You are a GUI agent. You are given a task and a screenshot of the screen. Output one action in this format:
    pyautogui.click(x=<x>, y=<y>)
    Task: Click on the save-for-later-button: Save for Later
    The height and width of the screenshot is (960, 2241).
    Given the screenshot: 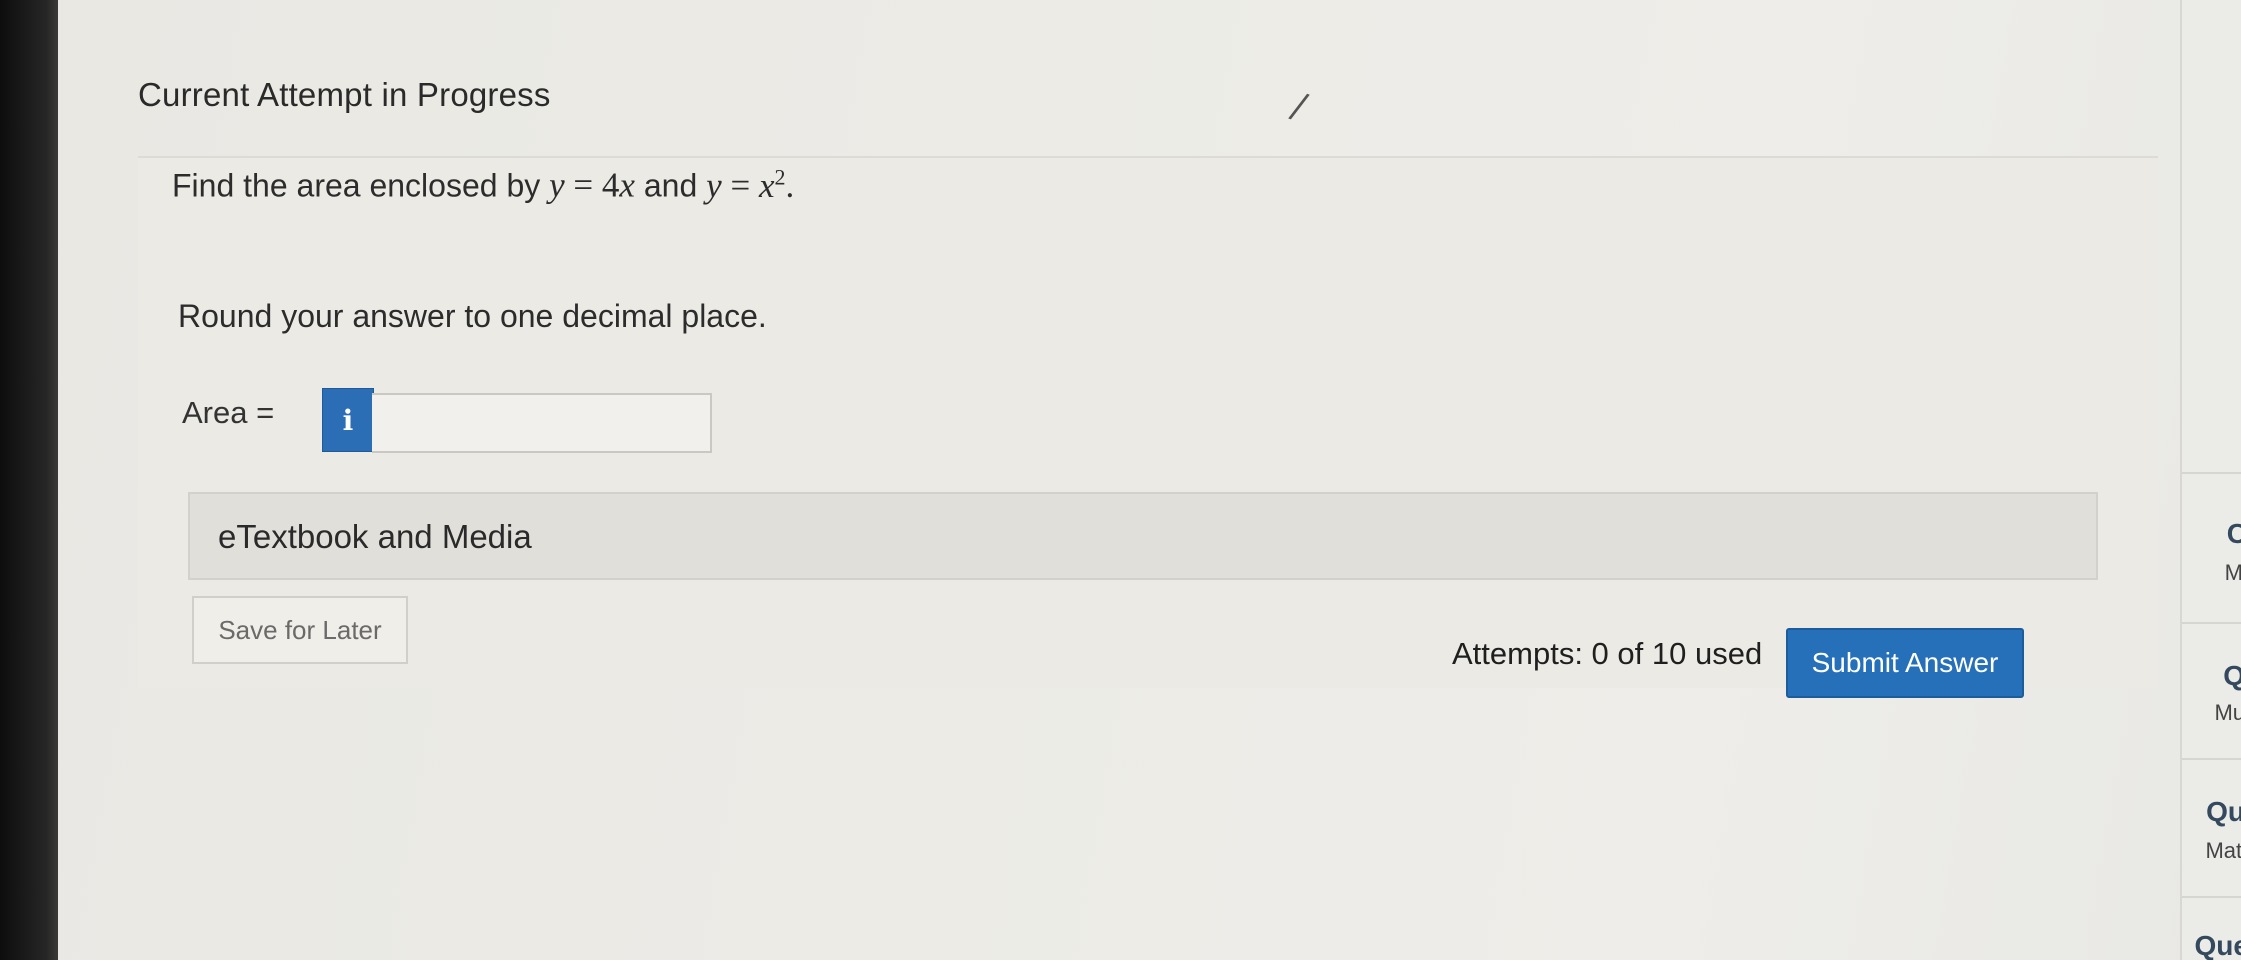 What is the action you would take?
    pyautogui.click(x=300, y=630)
    